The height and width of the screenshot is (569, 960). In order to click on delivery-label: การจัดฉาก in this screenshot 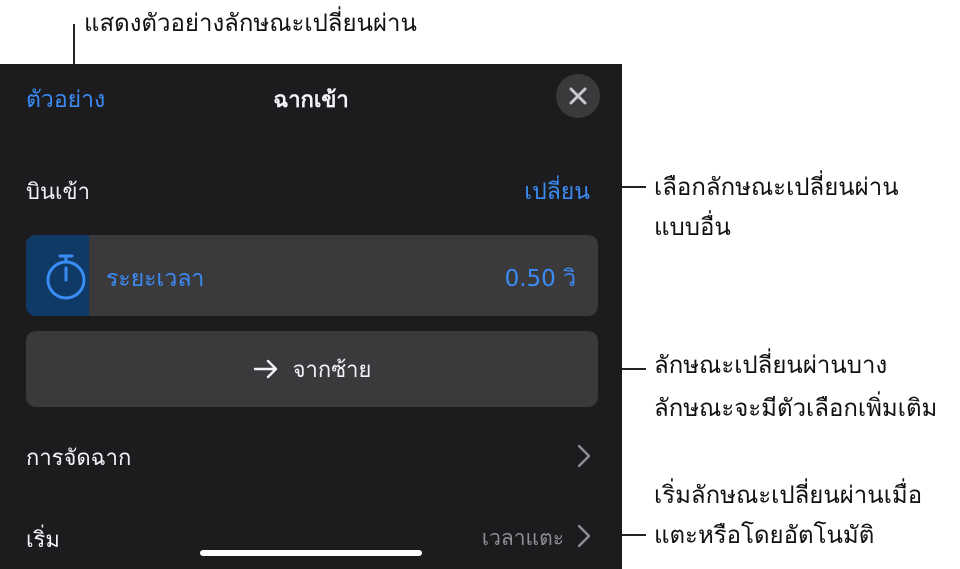, I will do `click(79, 458)`.